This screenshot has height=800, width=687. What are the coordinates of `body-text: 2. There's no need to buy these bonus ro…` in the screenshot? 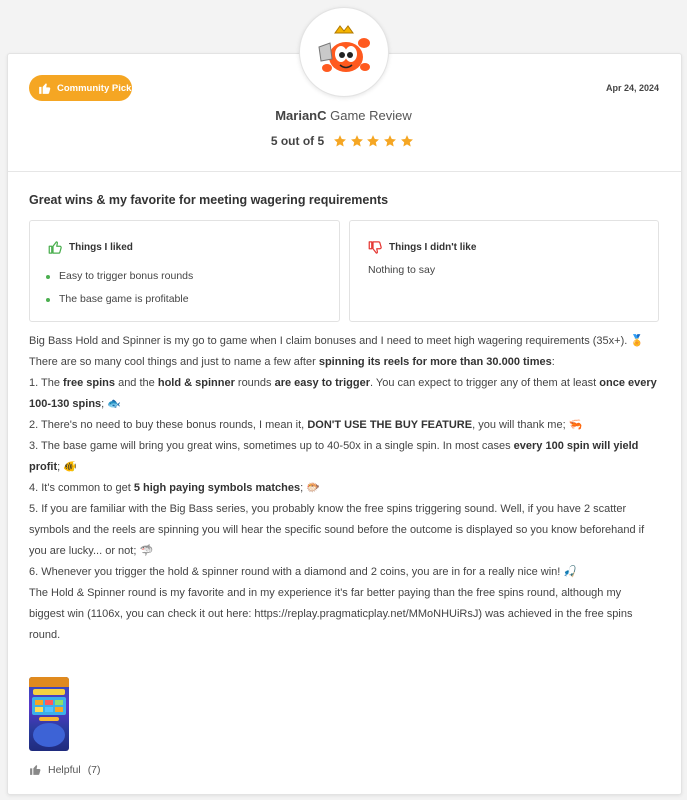 It's located at (168, 425).